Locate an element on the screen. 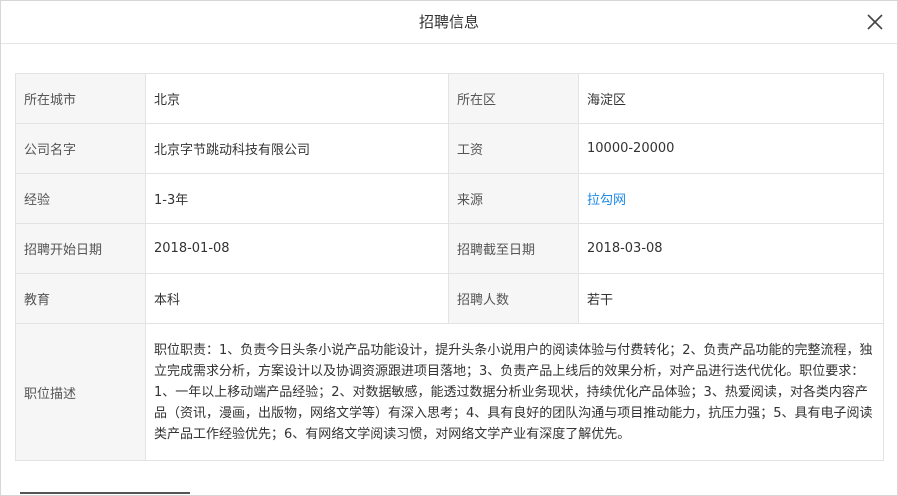 This screenshot has height=496, width=898. table-row: 招聘开始日期 2018-01-08 招聘截至日期 2018-03-08 is located at coordinates (449, 248).